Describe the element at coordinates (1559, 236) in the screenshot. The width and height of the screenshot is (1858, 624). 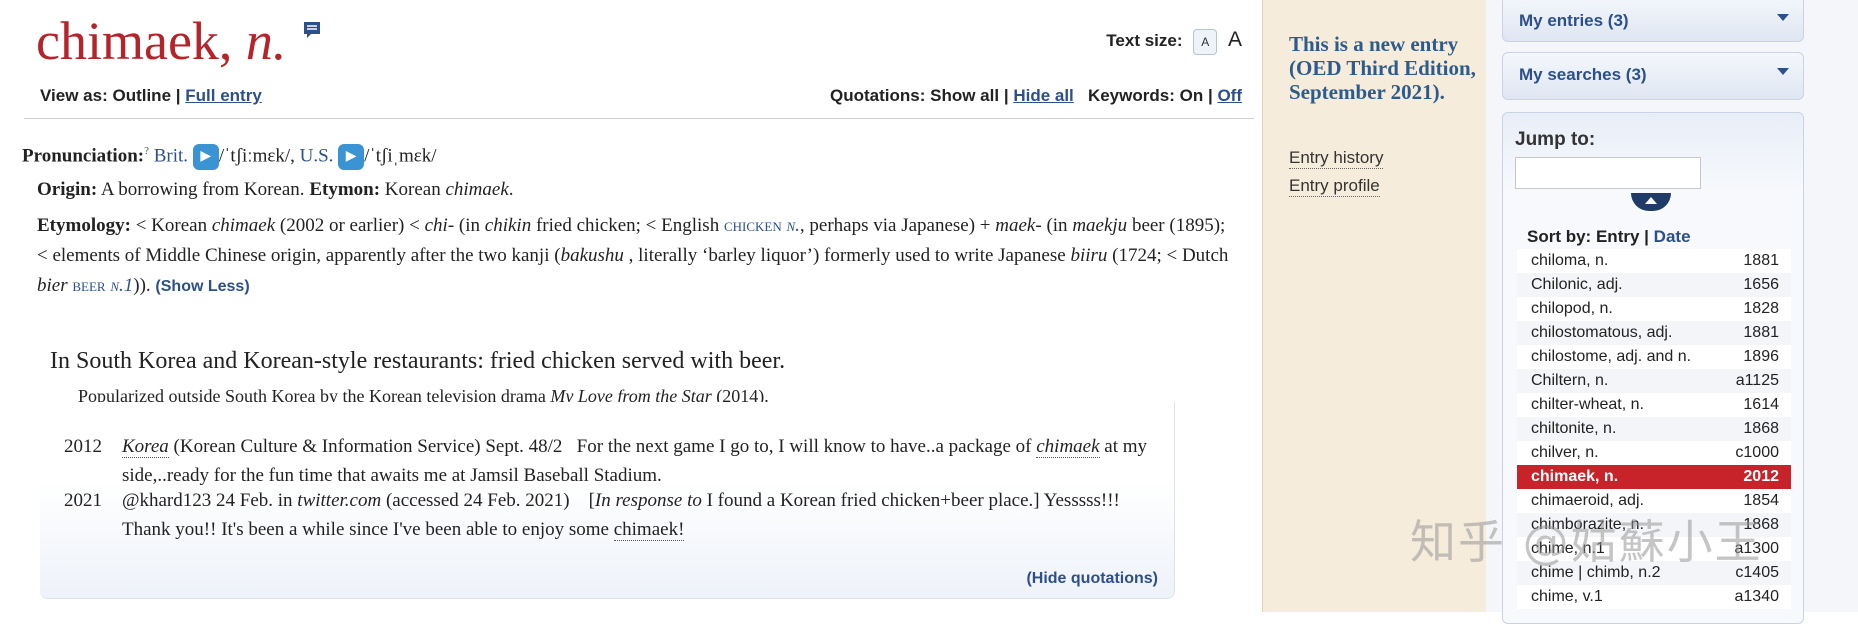
I see `sort-label: Sort by:` at that location.